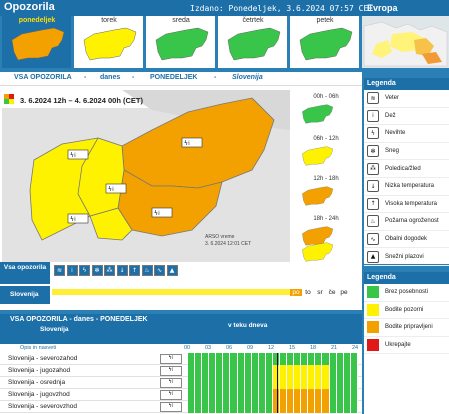  Describe the element at coordinates (181, 395) in the screenshot. I see `table-row: Slovenija - jugovzhod ϟ⁞` at that location.